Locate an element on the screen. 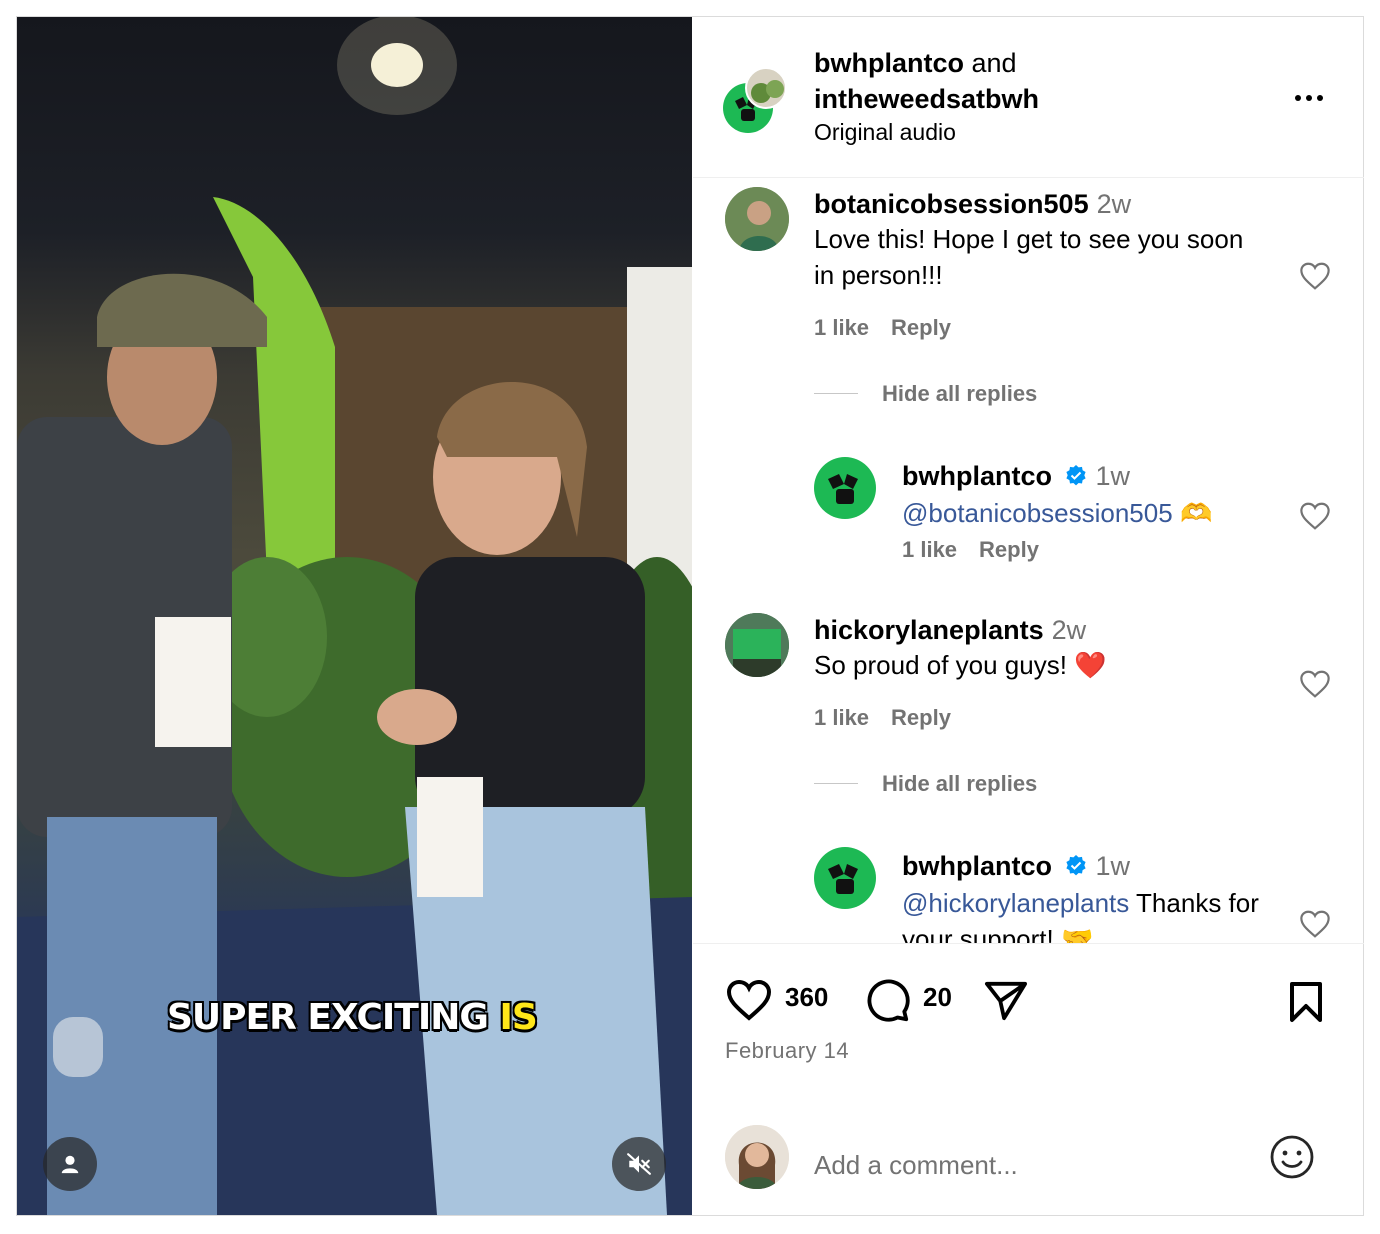 The width and height of the screenshot is (1380, 1234). tagged-users-button is located at coordinates (70, 1164).